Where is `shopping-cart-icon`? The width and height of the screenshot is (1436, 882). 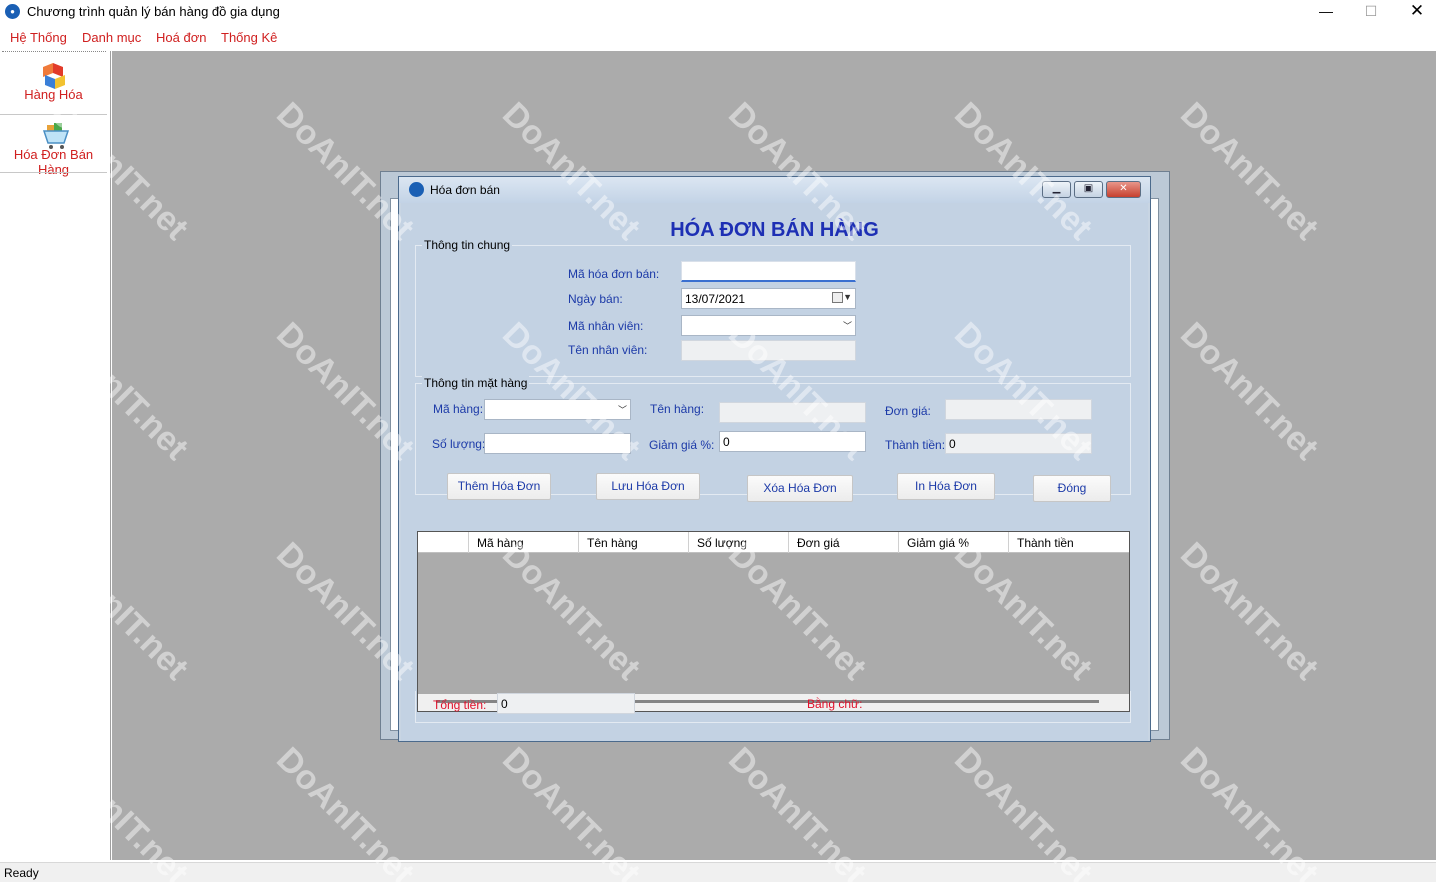
shopping-cart-icon is located at coordinates (55, 135).